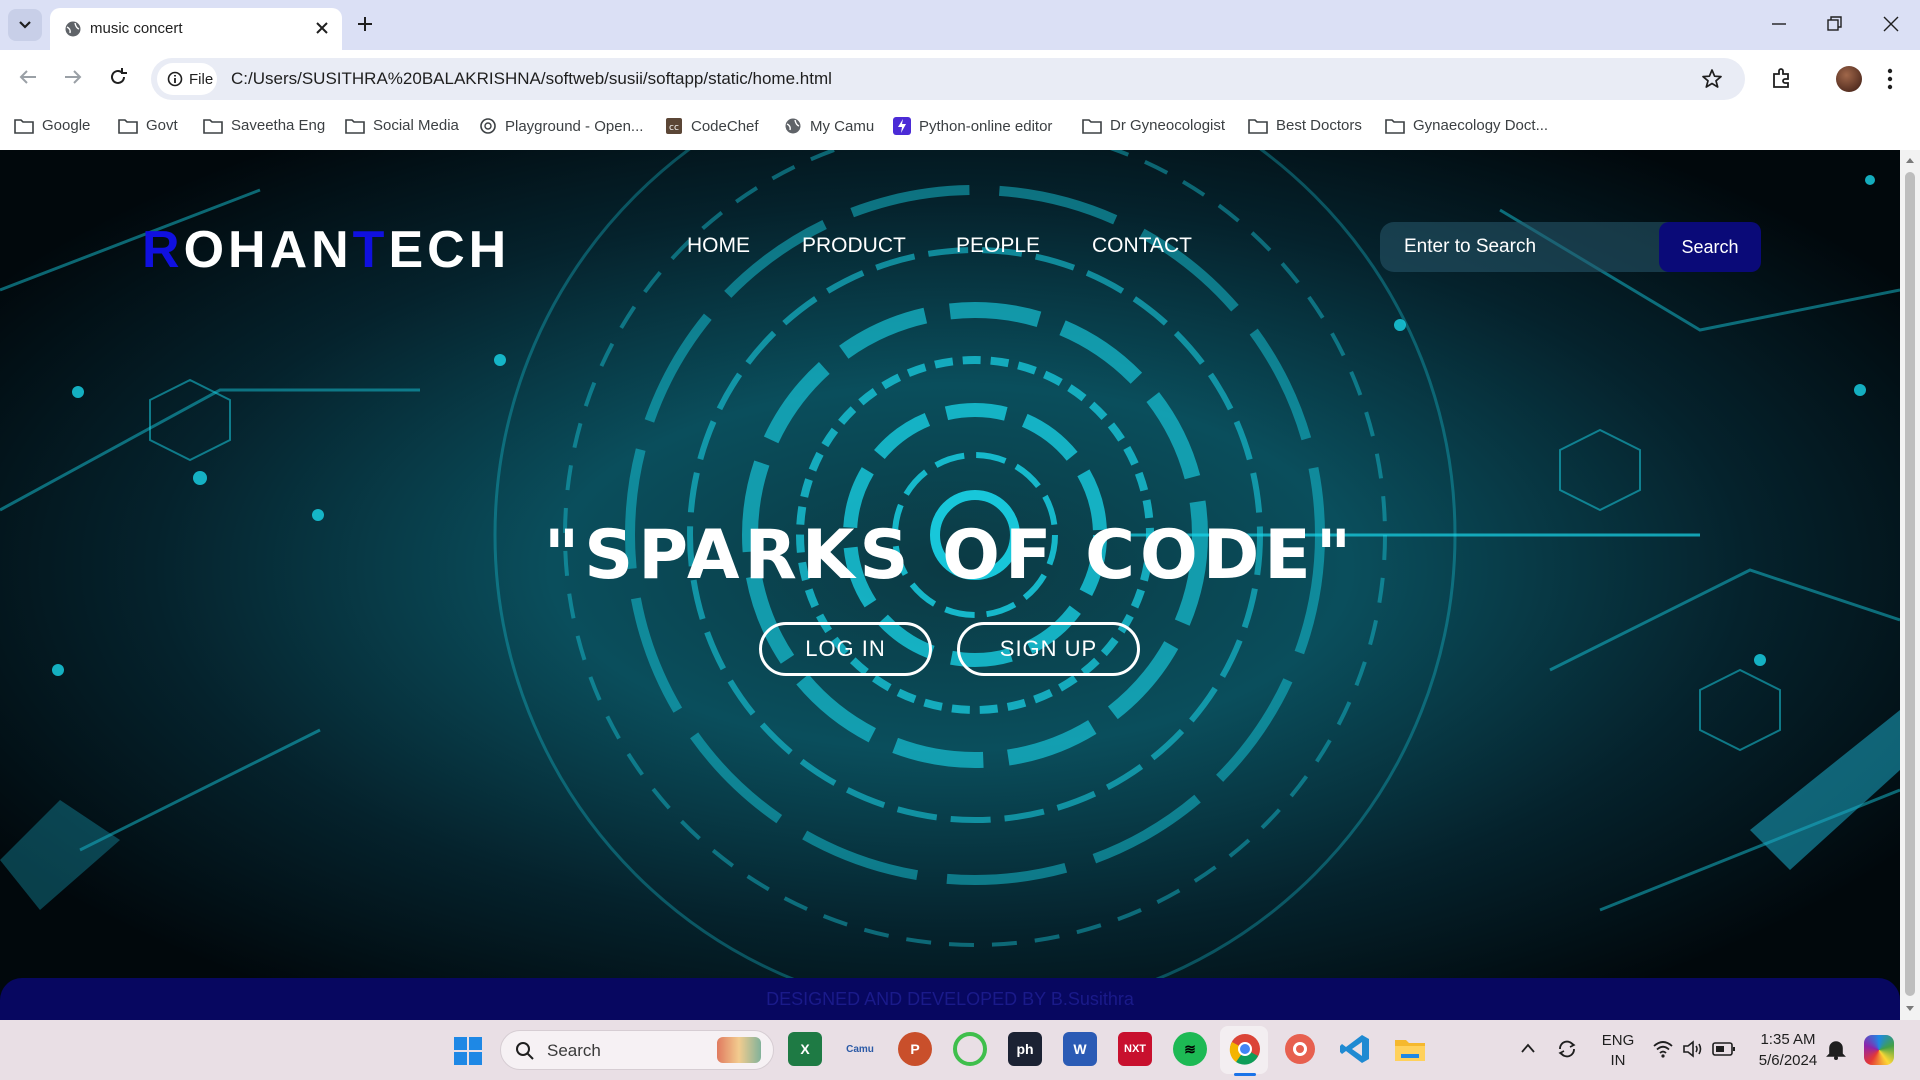  I want to click on chevron-down-icon, so click(25, 25).